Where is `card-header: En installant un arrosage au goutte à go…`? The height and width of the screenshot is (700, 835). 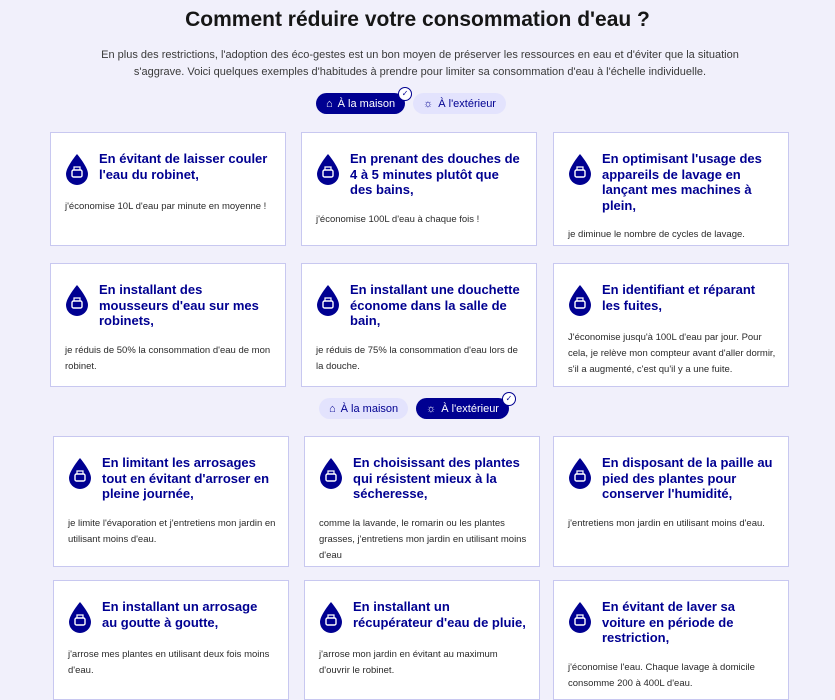
card-header: En installant un arrosage au goutte à go… is located at coordinates (171, 616).